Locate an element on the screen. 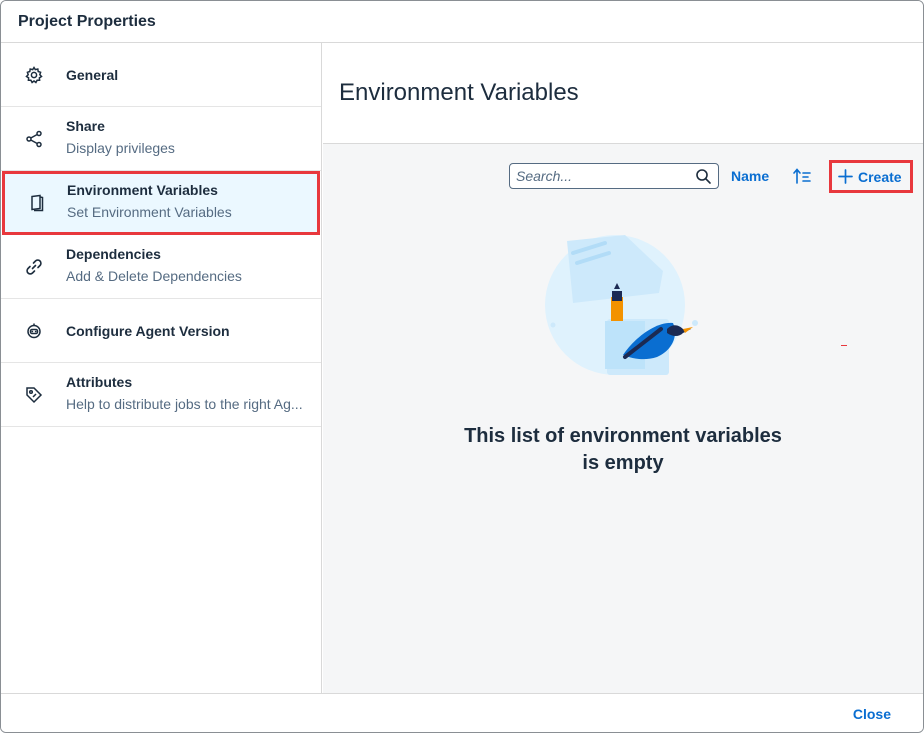  plus-icon is located at coordinates (845, 176).